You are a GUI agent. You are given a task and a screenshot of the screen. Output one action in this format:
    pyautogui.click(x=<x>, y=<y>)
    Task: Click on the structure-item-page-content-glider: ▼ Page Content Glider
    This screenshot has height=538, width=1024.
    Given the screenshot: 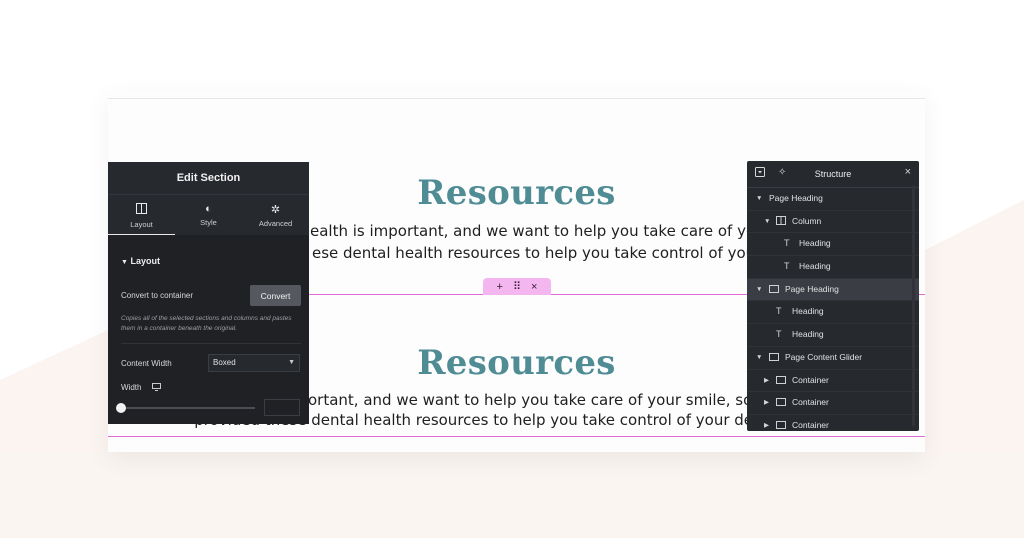 What is the action you would take?
    pyautogui.click(x=833, y=358)
    